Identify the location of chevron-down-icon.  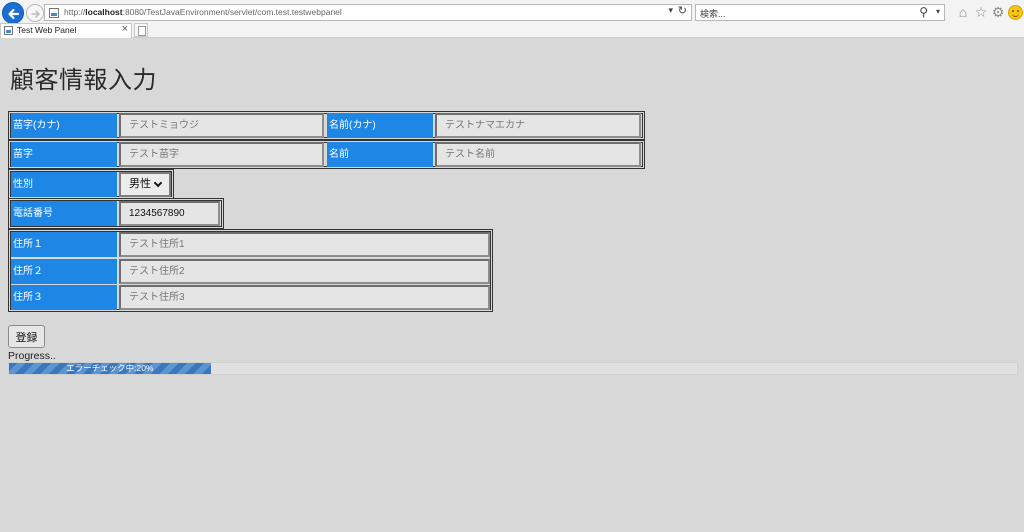
(158, 183).